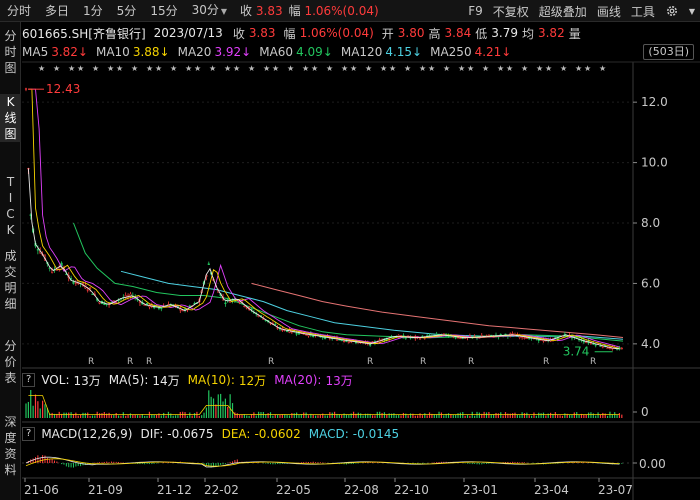 The image size is (700, 500). I want to click on vol-ma20-label: MA(20):, so click(298, 380).